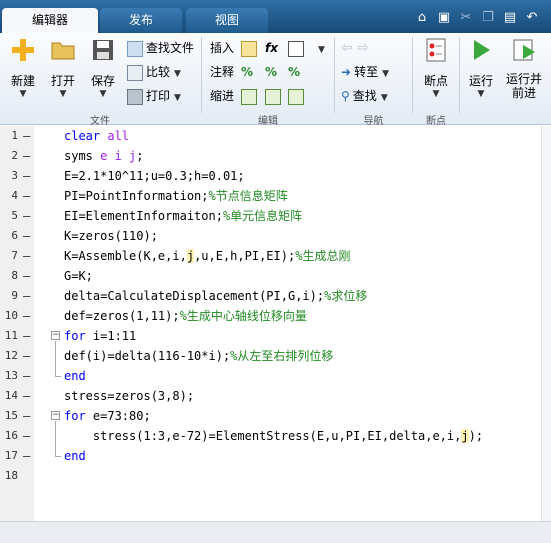 The height and width of the screenshot is (543, 551). Describe the element at coordinates (135, 48) in the screenshot. I see `find-files-icon` at that location.